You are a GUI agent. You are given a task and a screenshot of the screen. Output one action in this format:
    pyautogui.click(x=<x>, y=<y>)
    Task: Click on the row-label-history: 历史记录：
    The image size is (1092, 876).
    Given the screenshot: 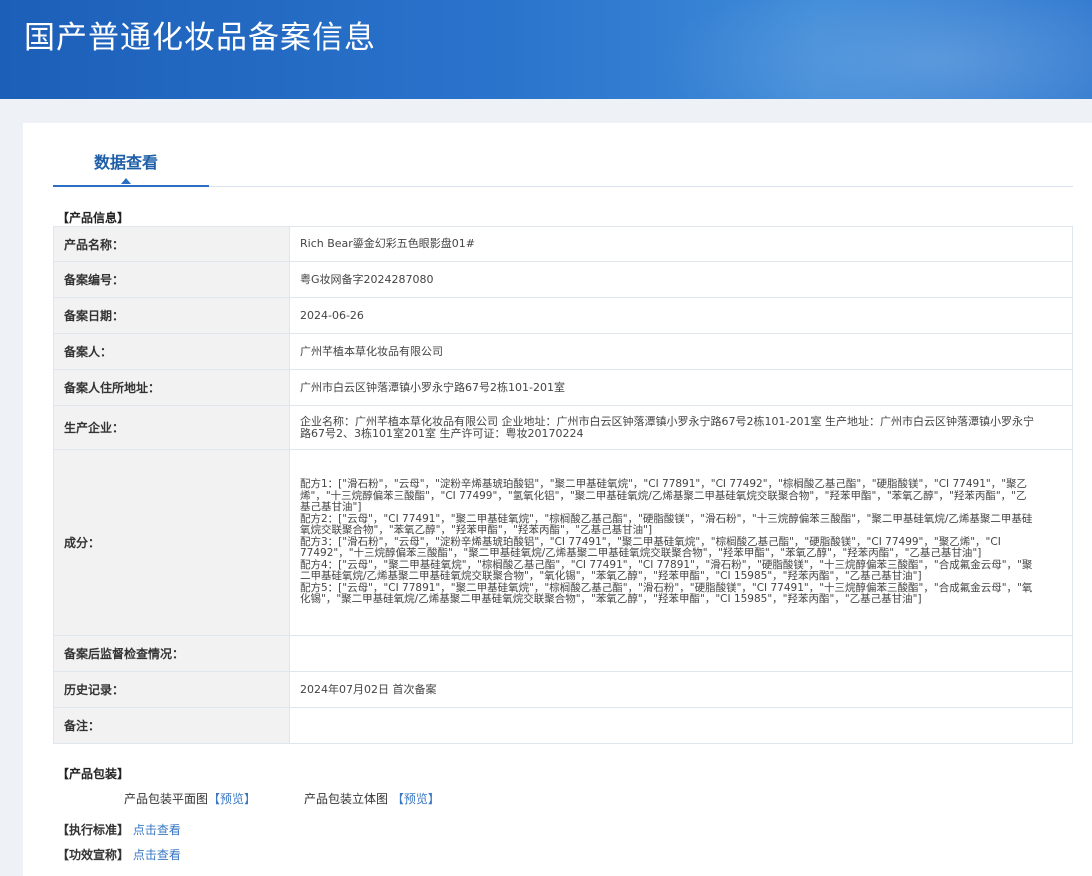 What is the action you would take?
    pyautogui.click(x=171, y=689)
    